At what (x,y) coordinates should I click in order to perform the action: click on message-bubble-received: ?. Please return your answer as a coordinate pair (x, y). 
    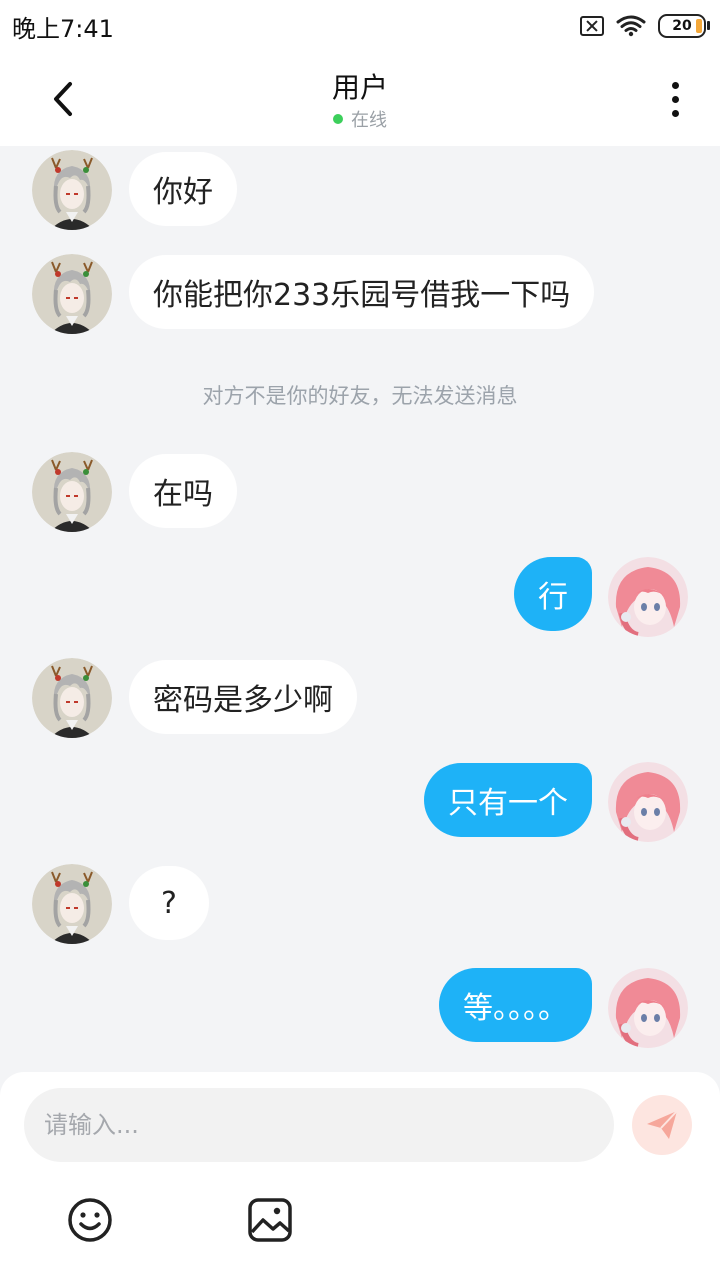
    Looking at the image, I should click on (169, 903).